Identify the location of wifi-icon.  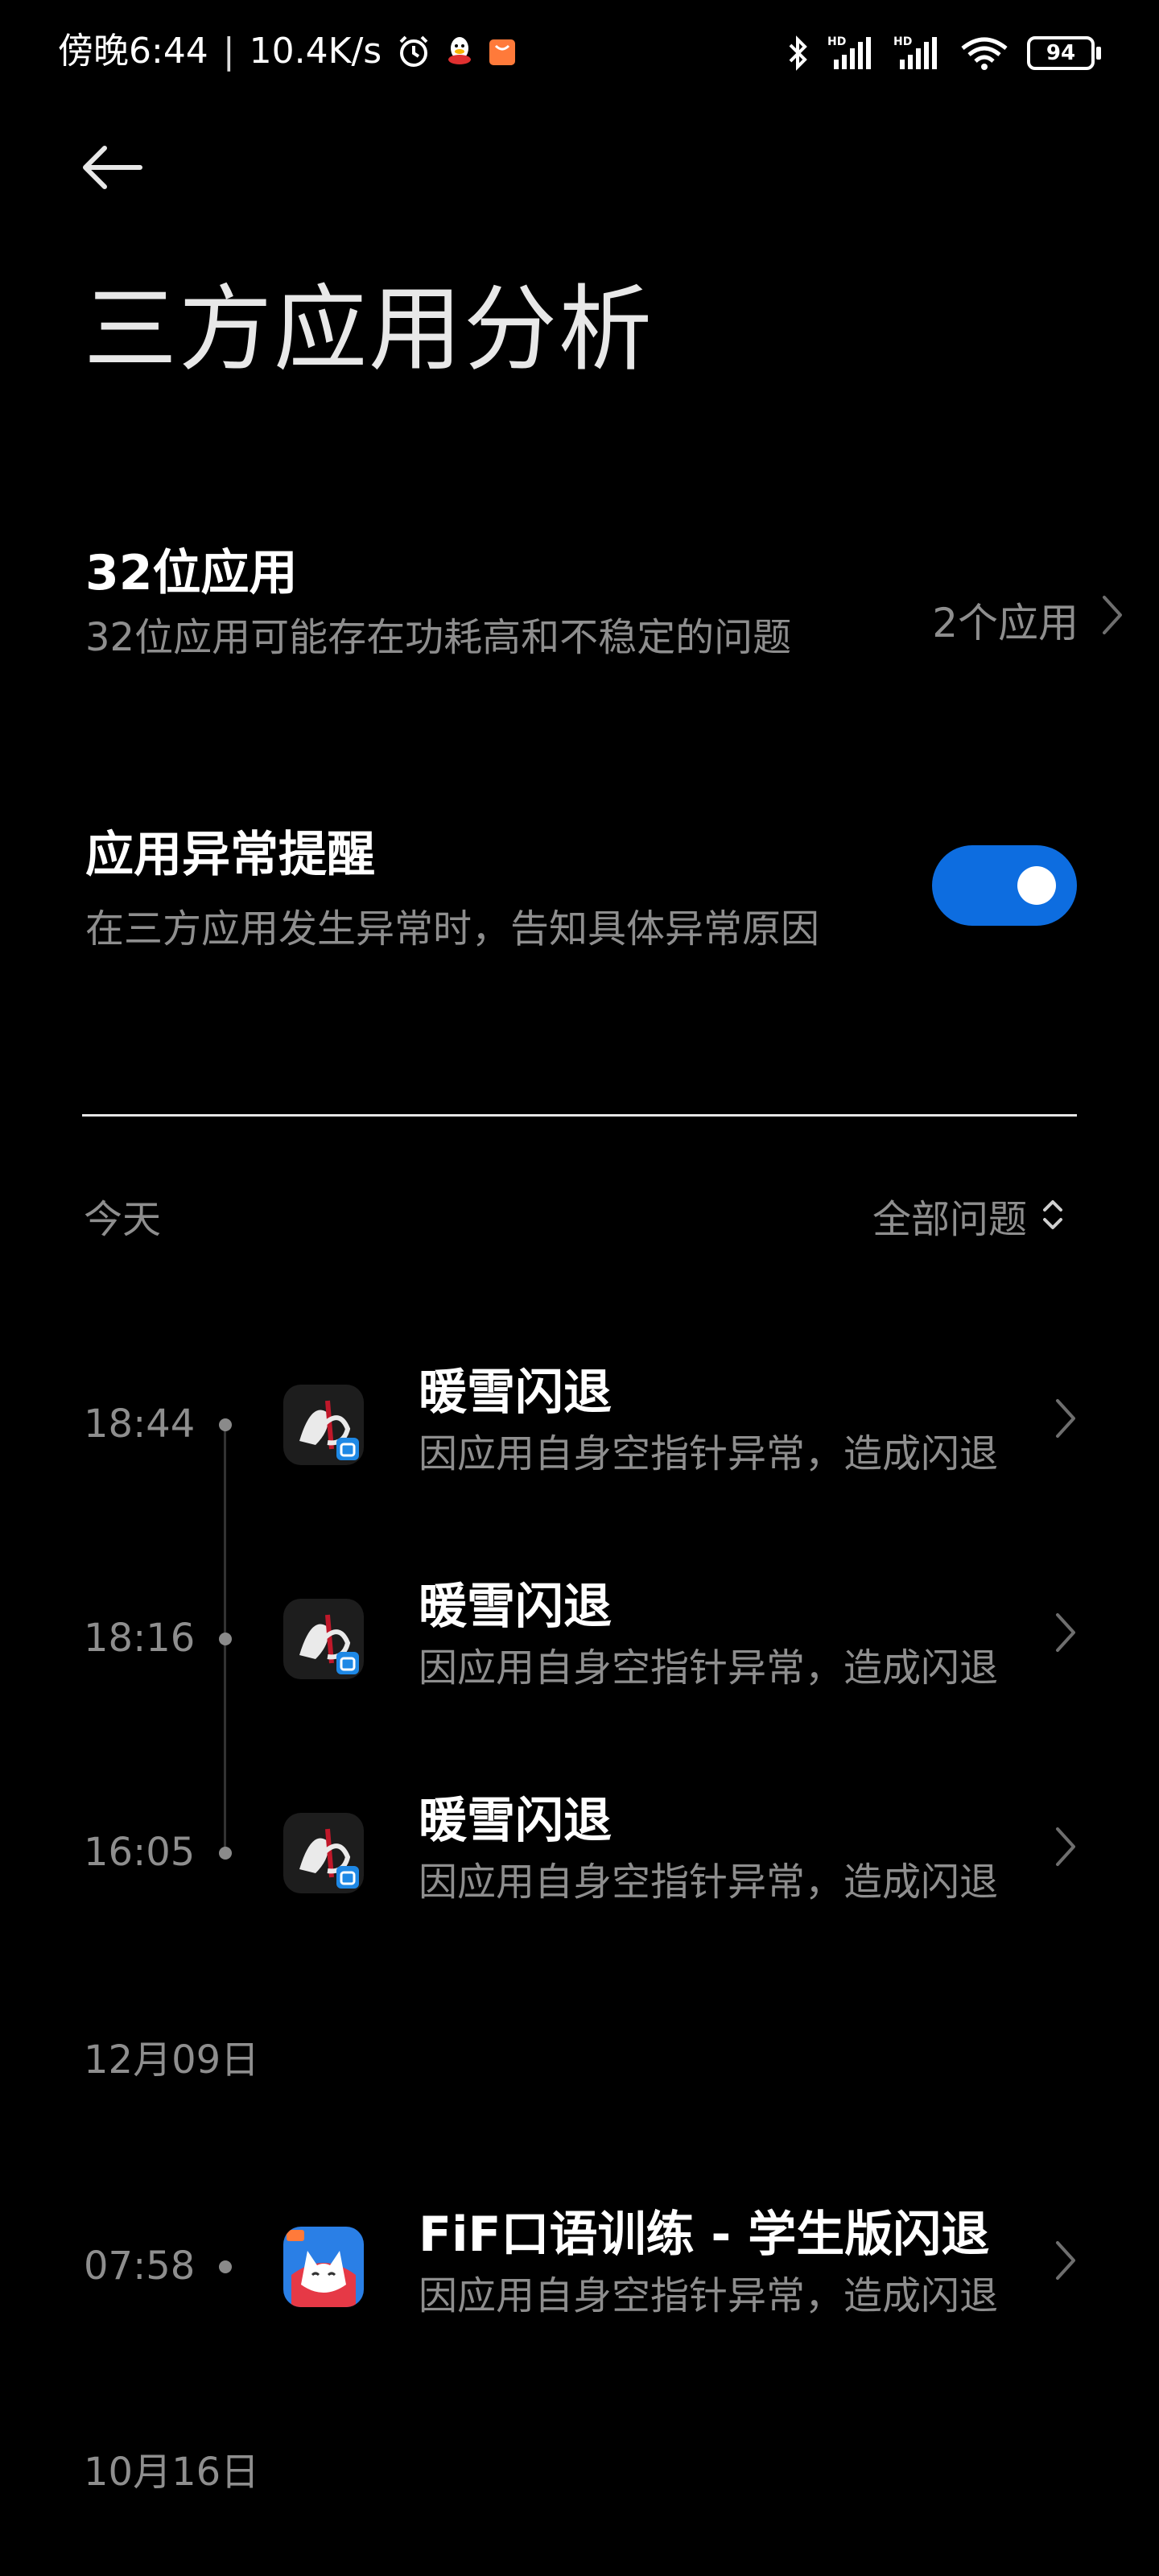
(984, 53).